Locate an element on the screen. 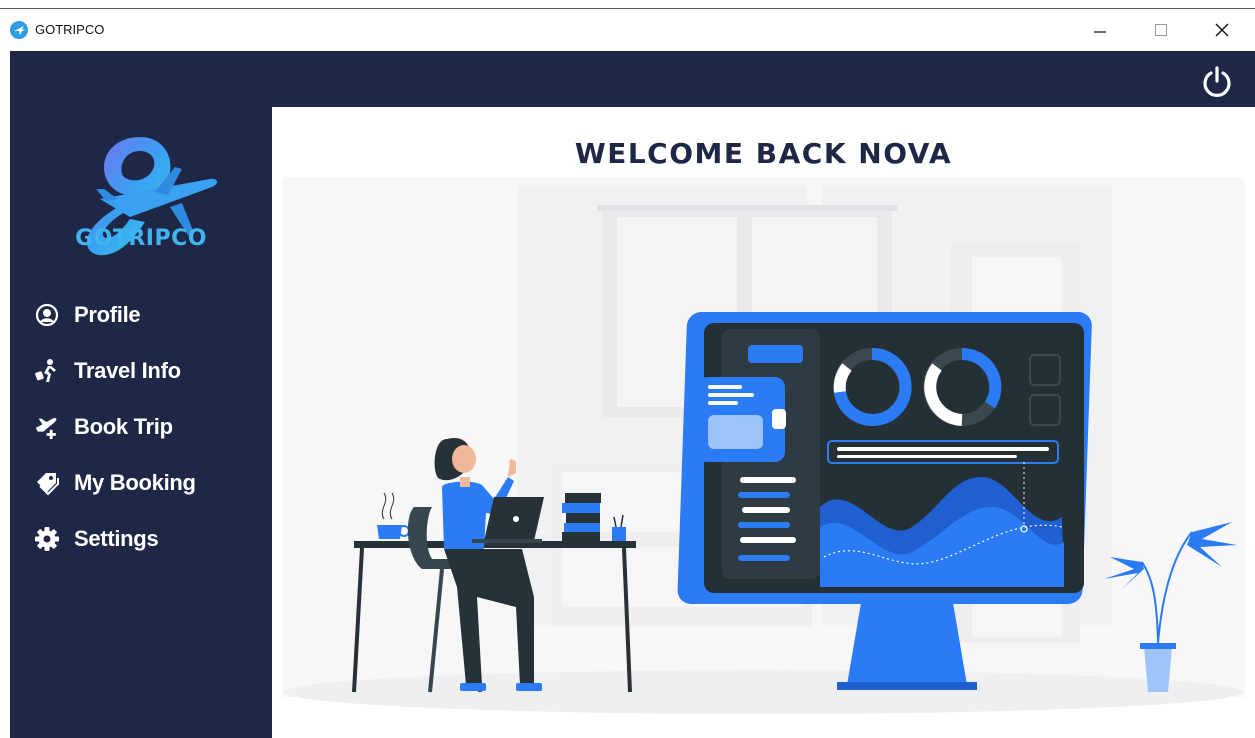  nav-item-profile: Profile is located at coordinates (141, 315).